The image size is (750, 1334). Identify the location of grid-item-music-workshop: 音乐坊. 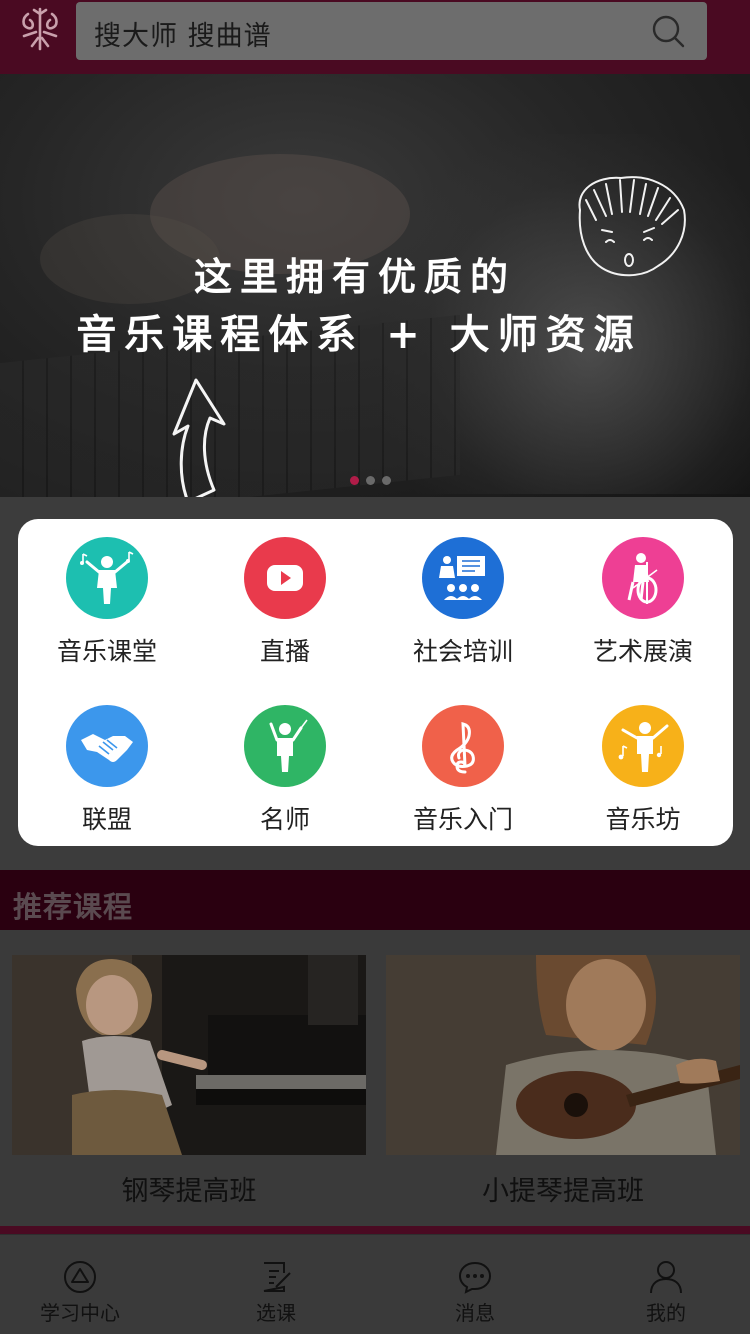
(643, 767).